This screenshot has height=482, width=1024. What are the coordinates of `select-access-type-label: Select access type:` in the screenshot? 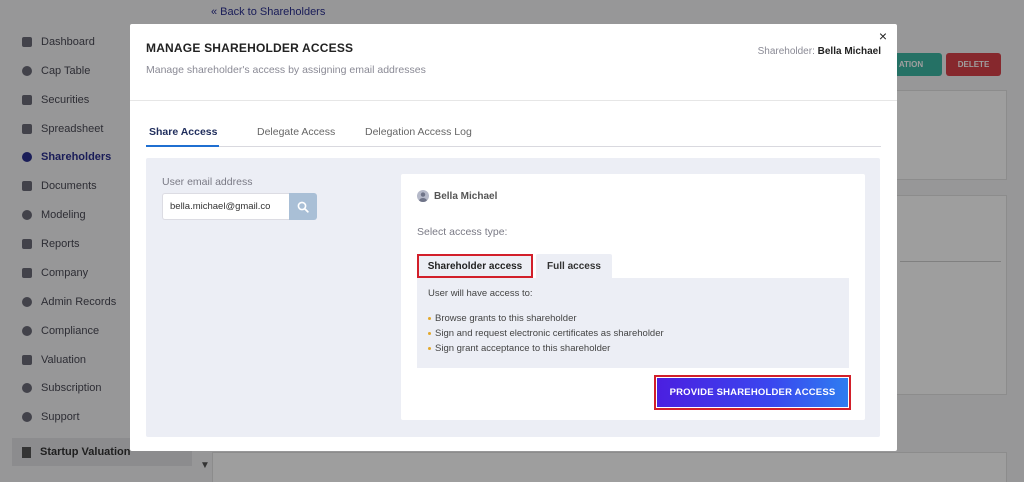 It's located at (462, 232).